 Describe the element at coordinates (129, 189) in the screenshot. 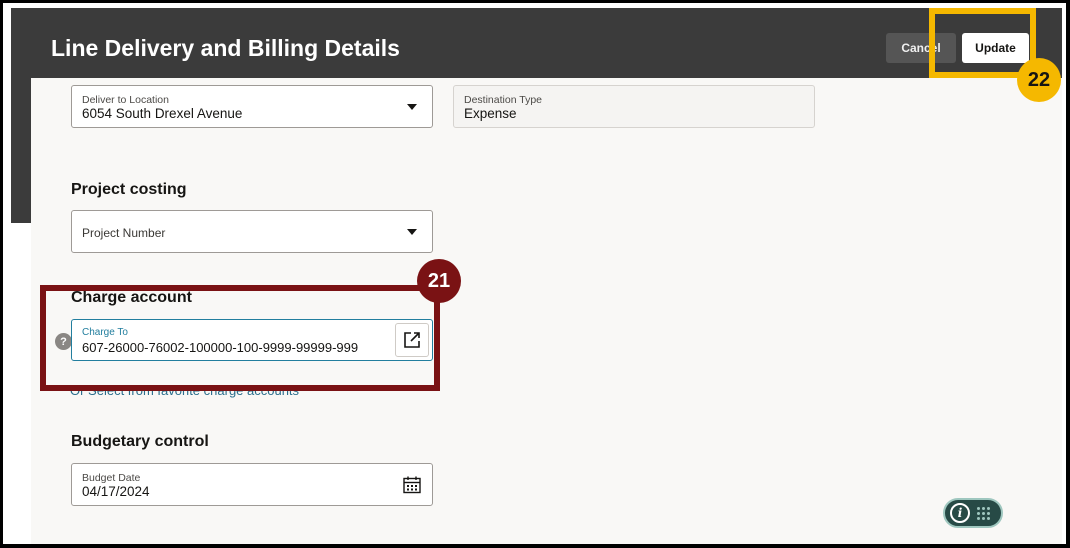

I see `project-costing-heading: Project costing` at that location.